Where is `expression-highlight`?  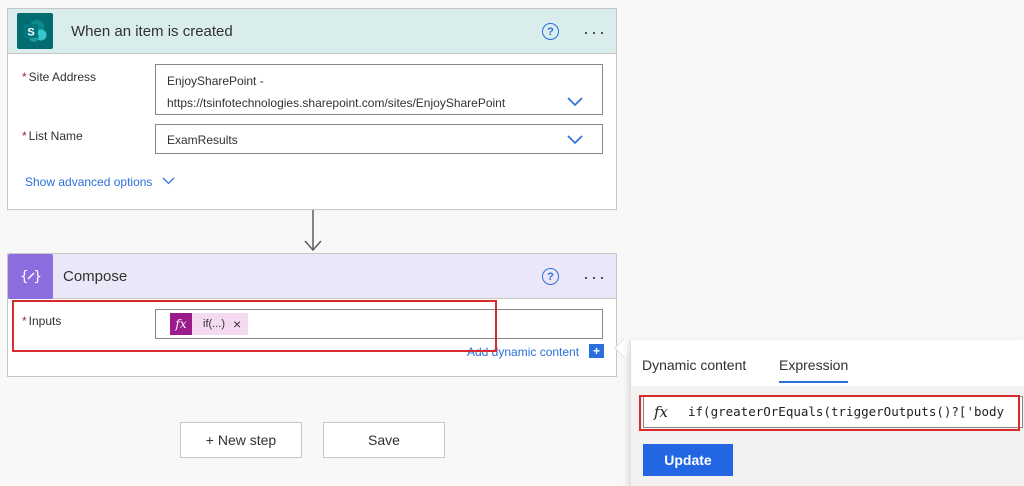 expression-highlight is located at coordinates (829, 413).